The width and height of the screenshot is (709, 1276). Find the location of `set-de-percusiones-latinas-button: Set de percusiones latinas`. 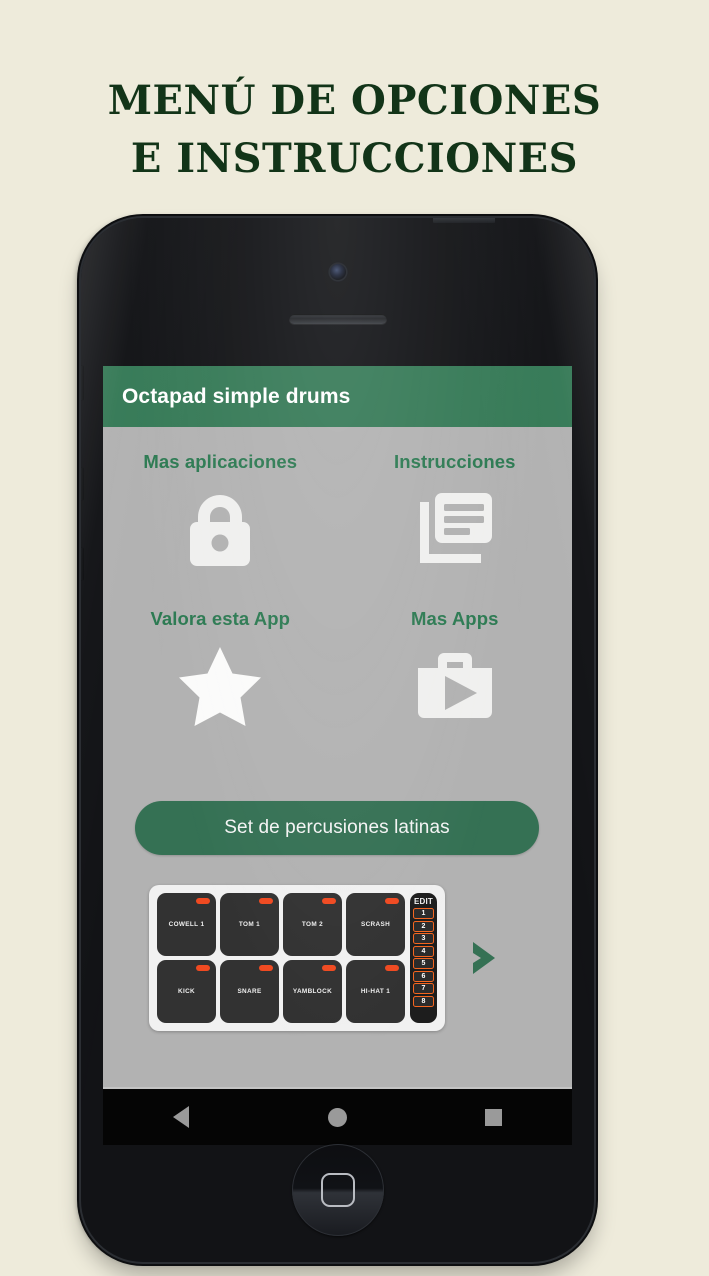

set-de-percusiones-latinas-button: Set de percusiones latinas is located at coordinates (337, 828).